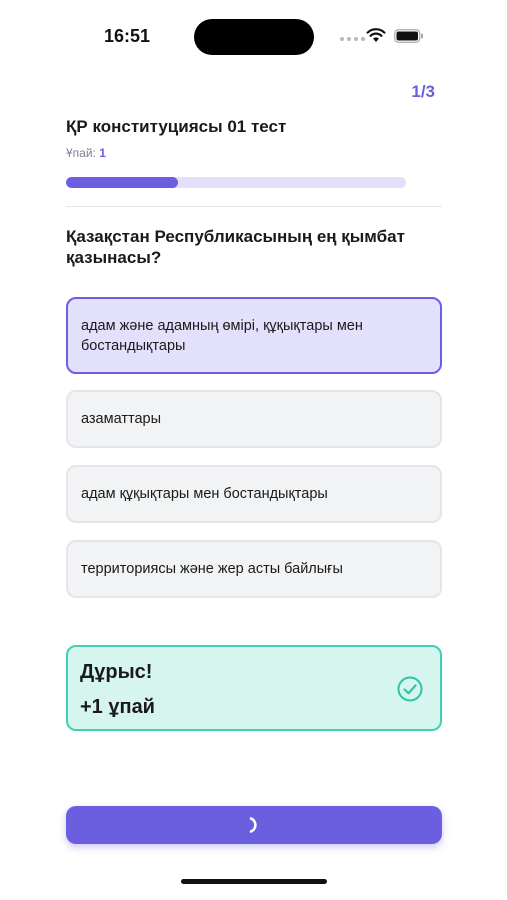 This screenshot has width=507, height=900. Describe the element at coordinates (81, 153) in the screenshot. I see `score-label: Ұпай:` at that location.